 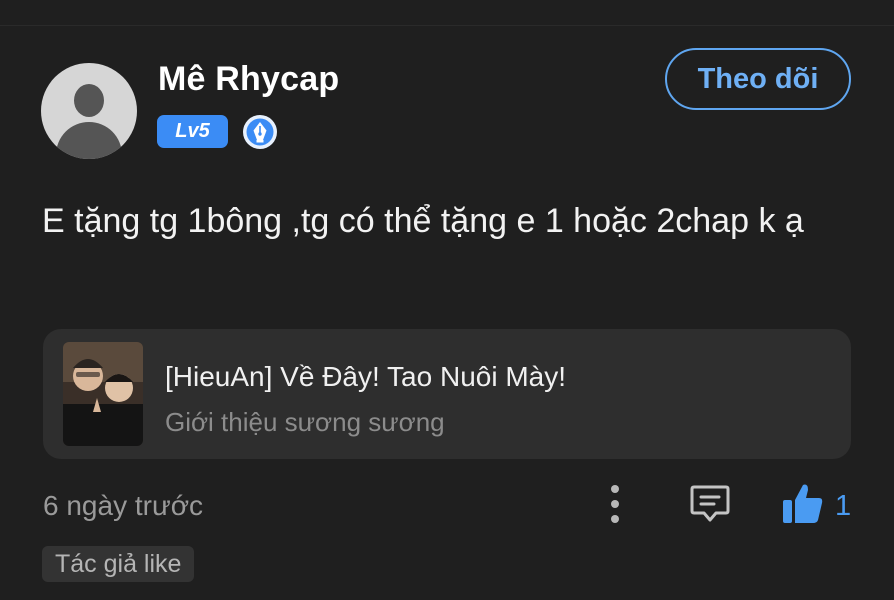 I want to click on story-subtitle: Giới thiệu sương sương, so click(x=305, y=422).